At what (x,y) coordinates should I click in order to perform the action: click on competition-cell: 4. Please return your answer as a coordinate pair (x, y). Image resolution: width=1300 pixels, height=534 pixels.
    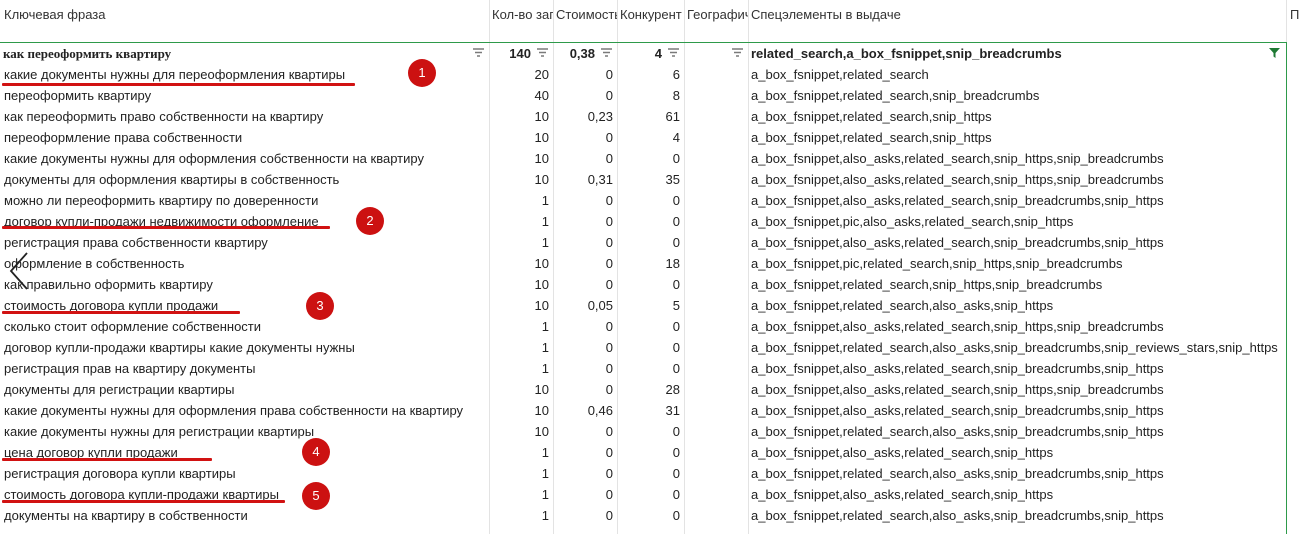
    Looking at the image, I should click on (650, 137).